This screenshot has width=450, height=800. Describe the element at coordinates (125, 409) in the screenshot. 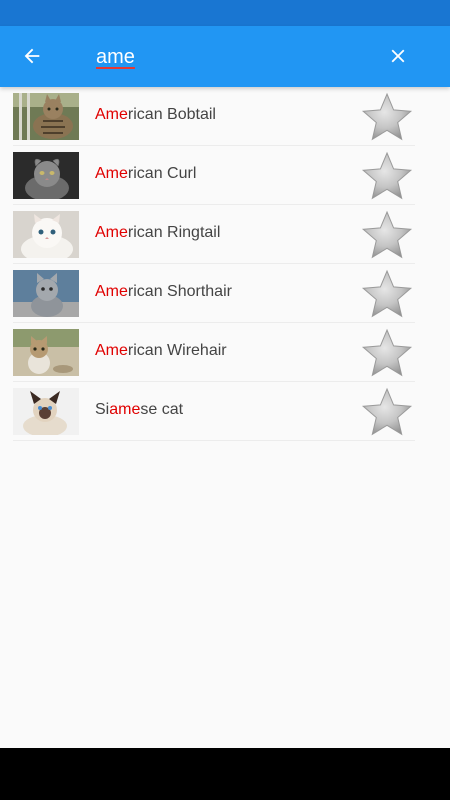

I see `search-match-highlight: ame` at that location.